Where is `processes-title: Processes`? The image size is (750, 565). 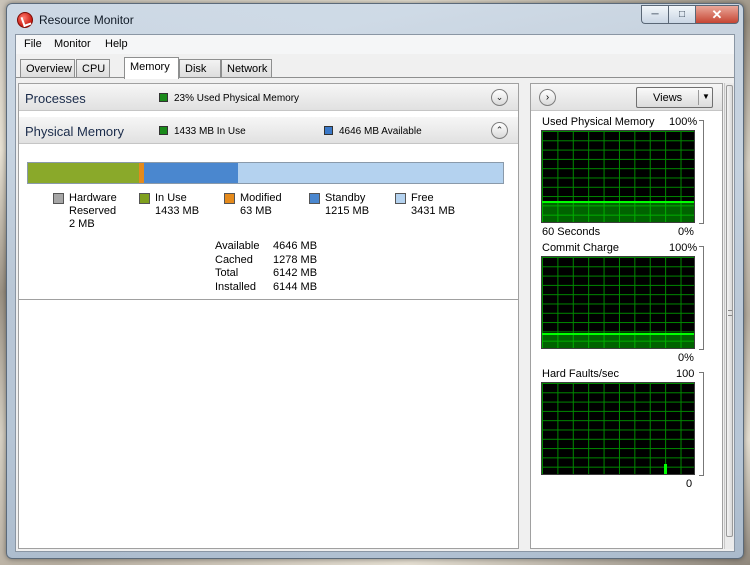
processes-title: Processes is located at coordinates (55, 98).